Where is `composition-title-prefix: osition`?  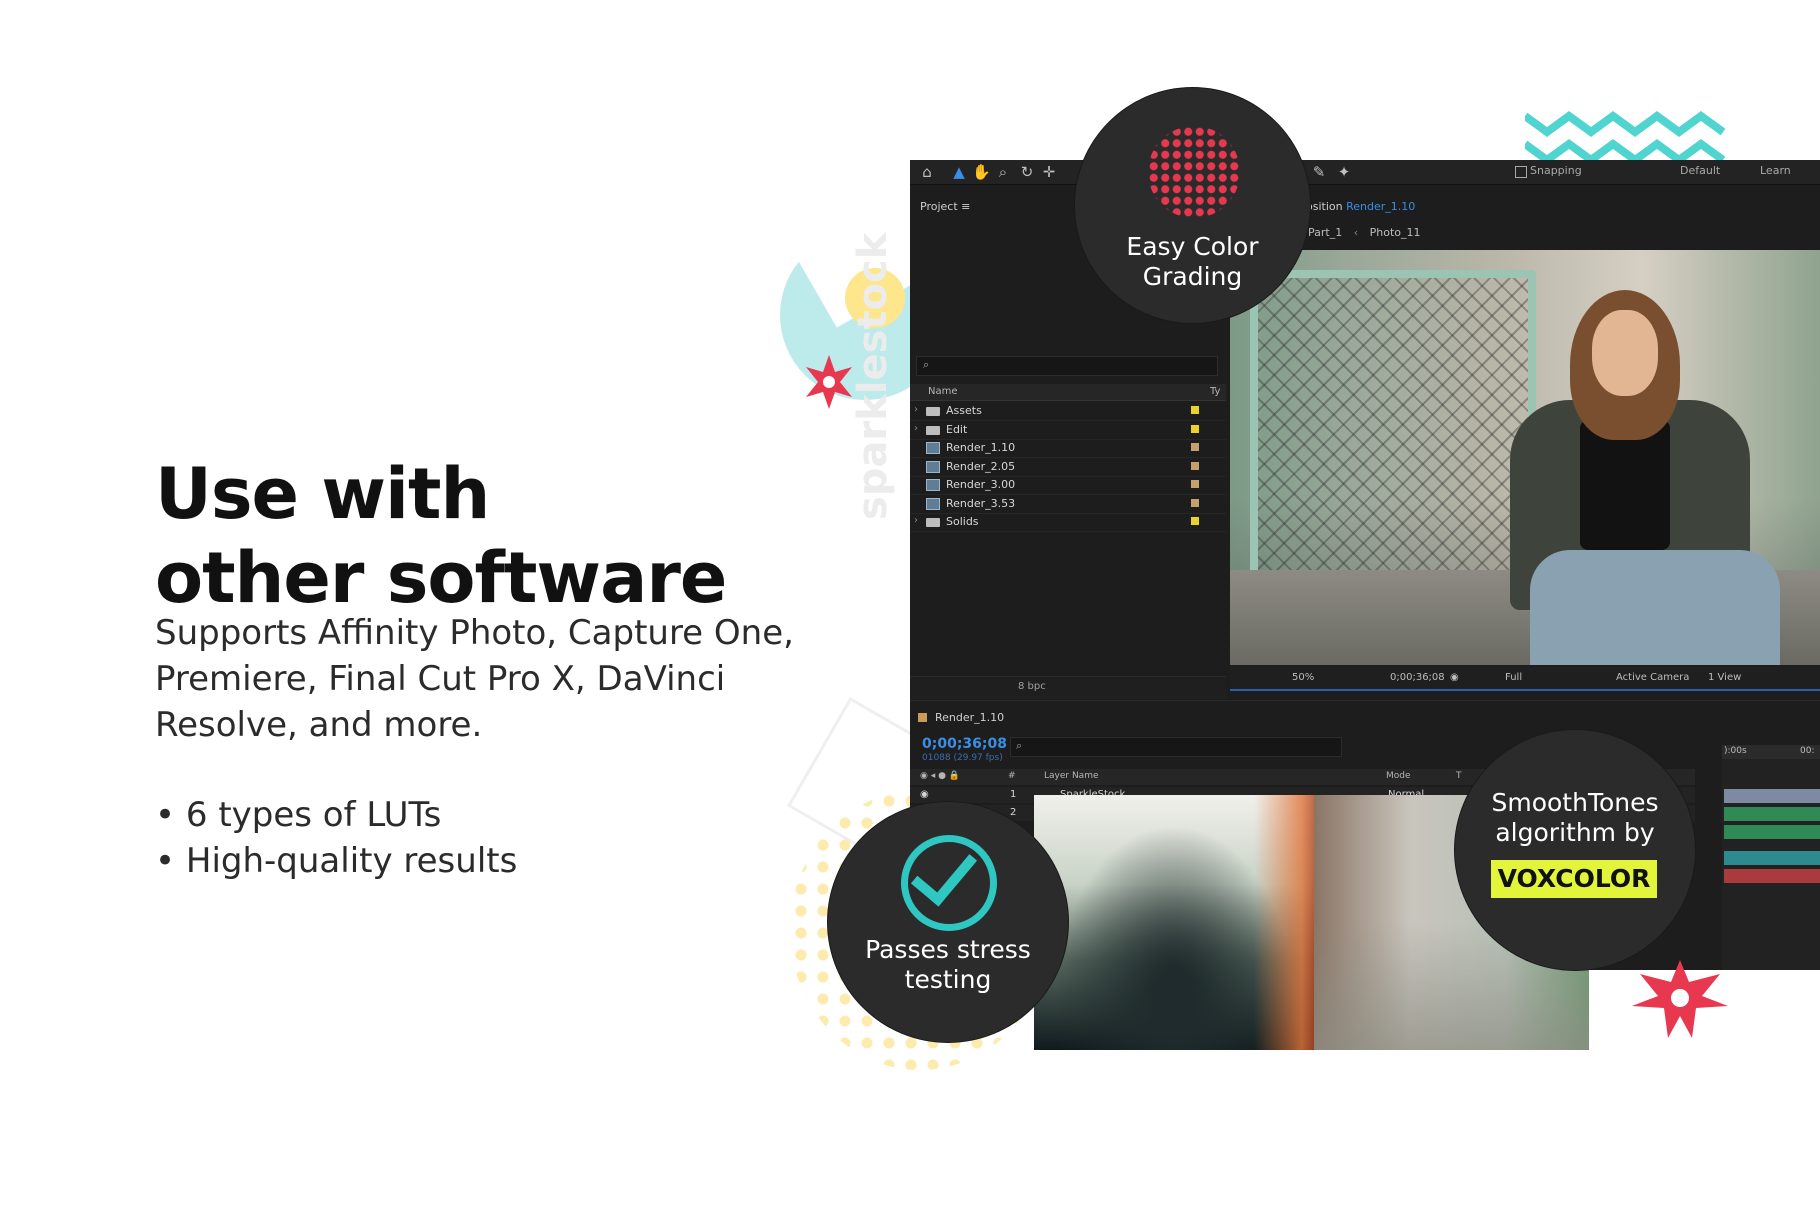 composition-title-prefix: osition is located at coordinates (1324, 206).